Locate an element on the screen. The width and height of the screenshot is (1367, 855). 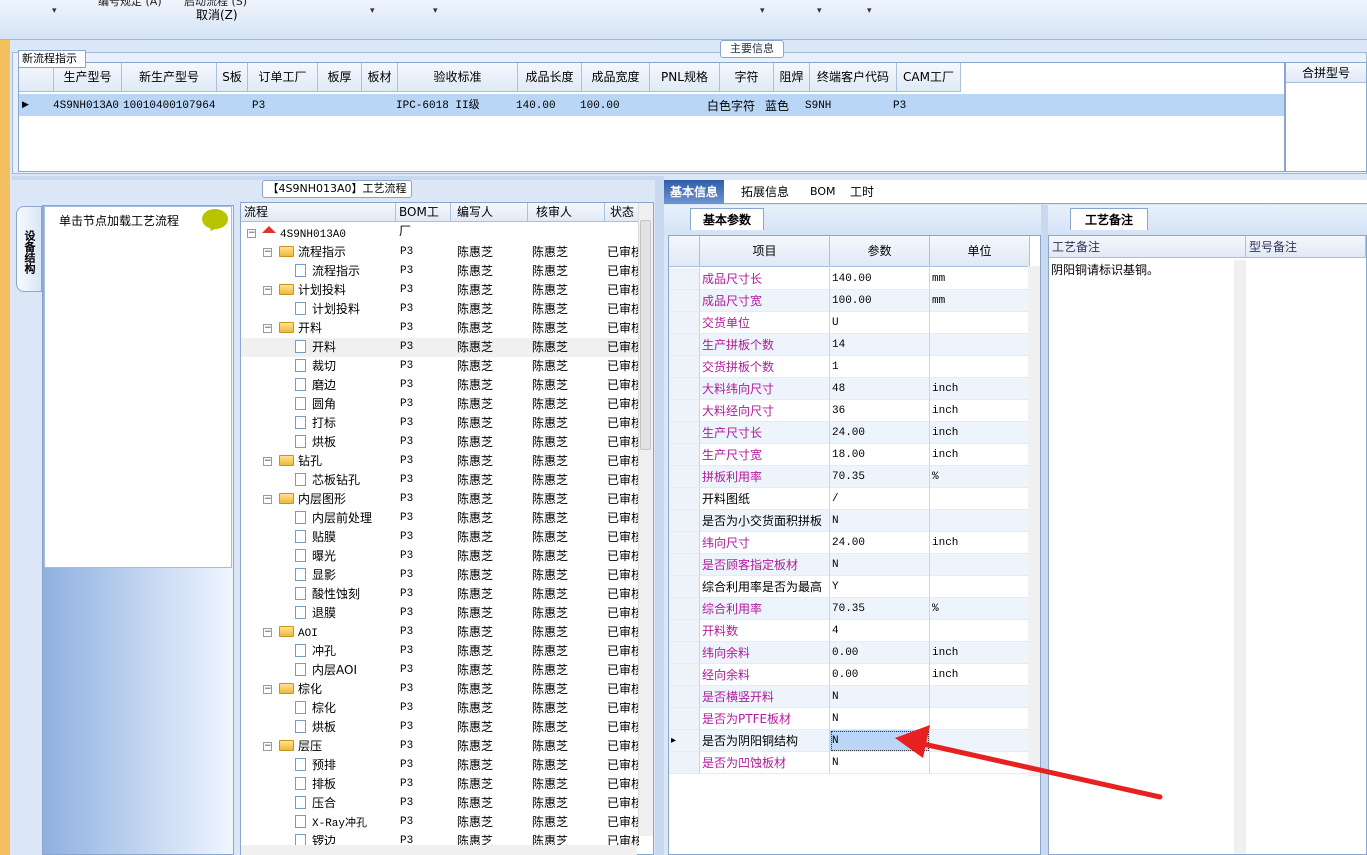
tab-basic-info: 基本信息 is located at coordinates (694, 192).